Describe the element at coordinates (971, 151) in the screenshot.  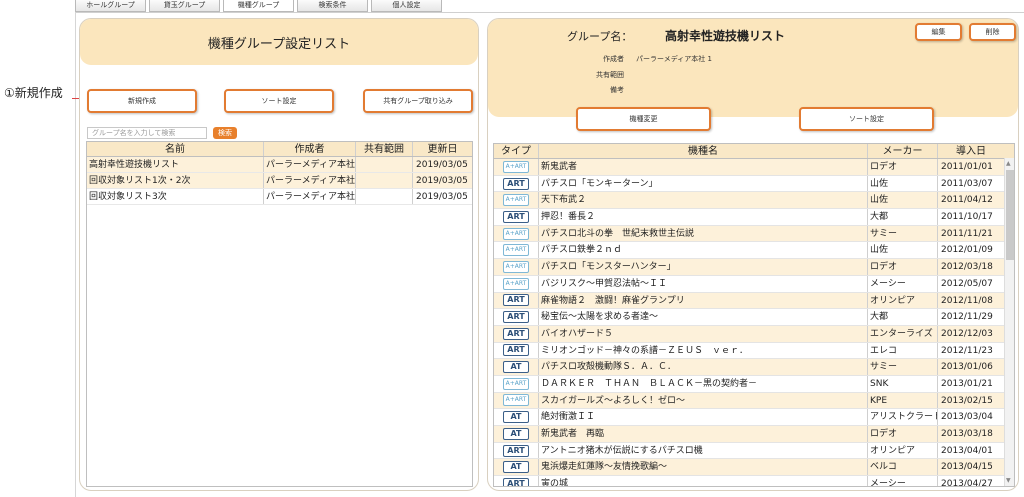
I see `column-header-intro-date: 導入日` at that location.